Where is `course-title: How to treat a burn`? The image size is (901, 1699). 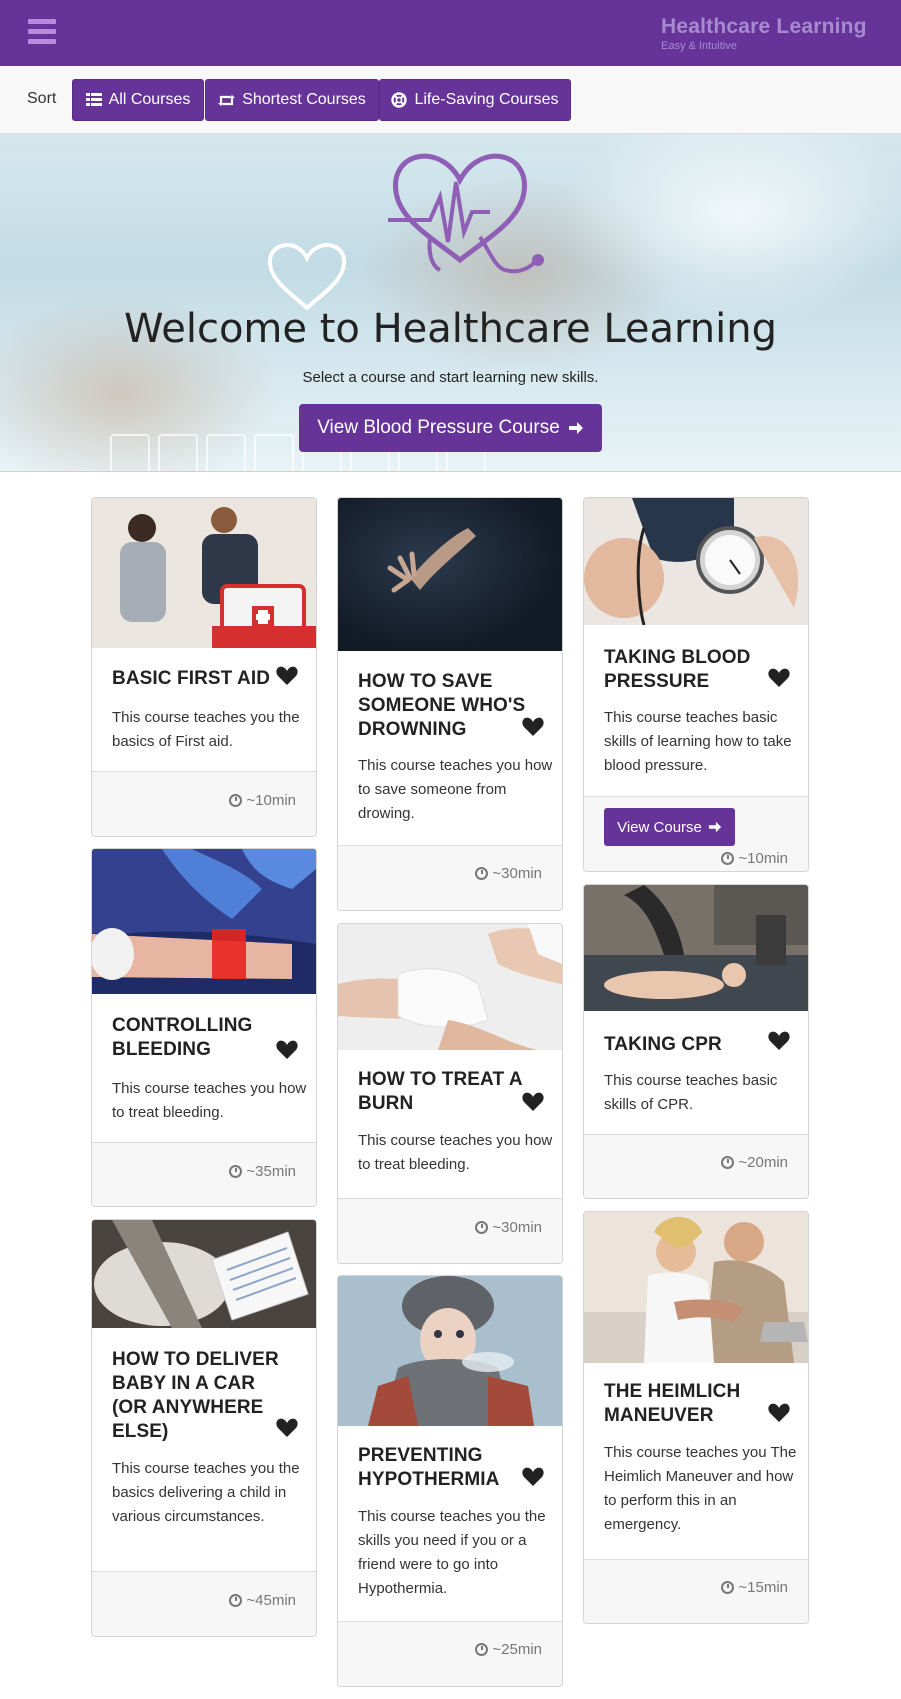
course-title: How to treat a burn is located at coordinates (440, 1091).